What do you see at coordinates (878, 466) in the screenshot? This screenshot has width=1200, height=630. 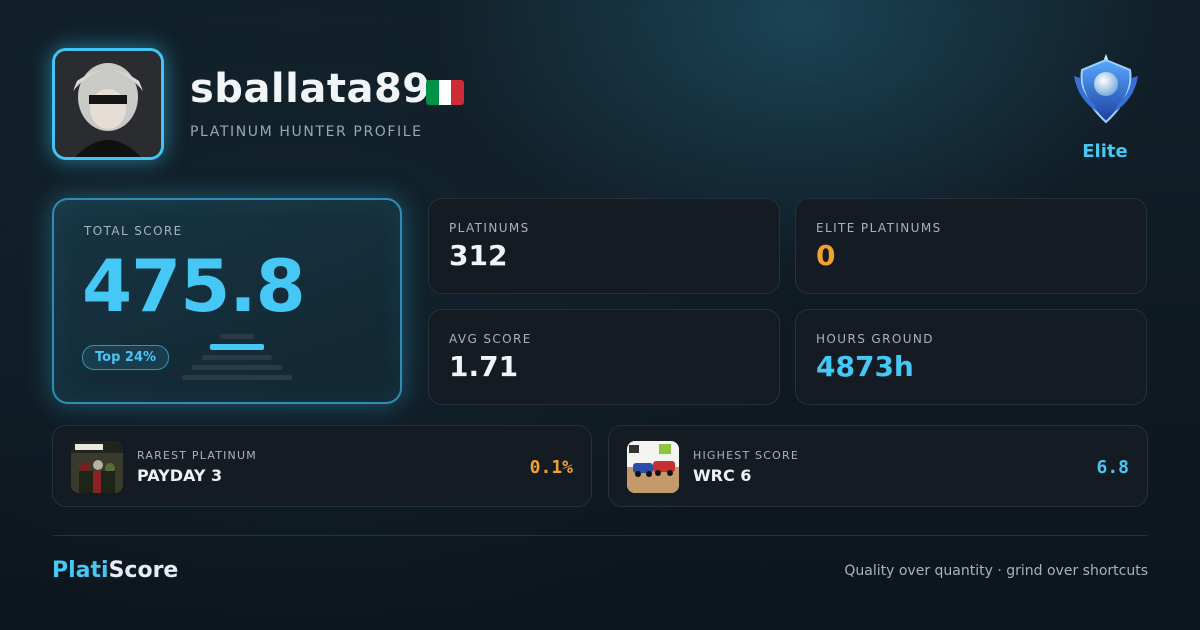 I see `highest-score-card: HIGHEST SCORE WRC 6 6.8` at bounding box center [878, 466].